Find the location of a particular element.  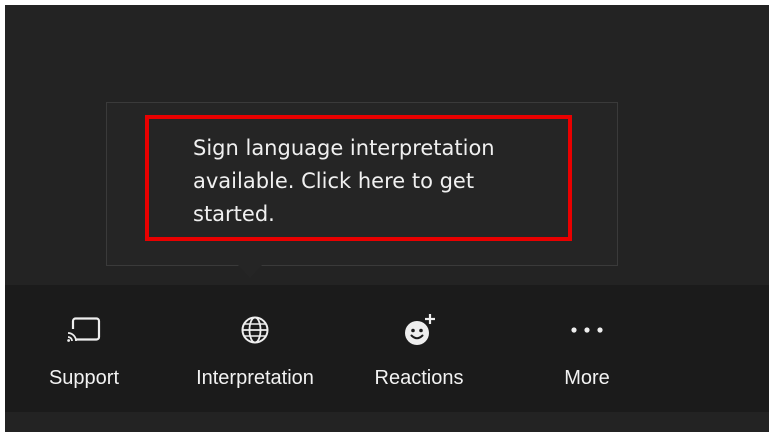

support-button: Support is located at coordinates (84, 350).